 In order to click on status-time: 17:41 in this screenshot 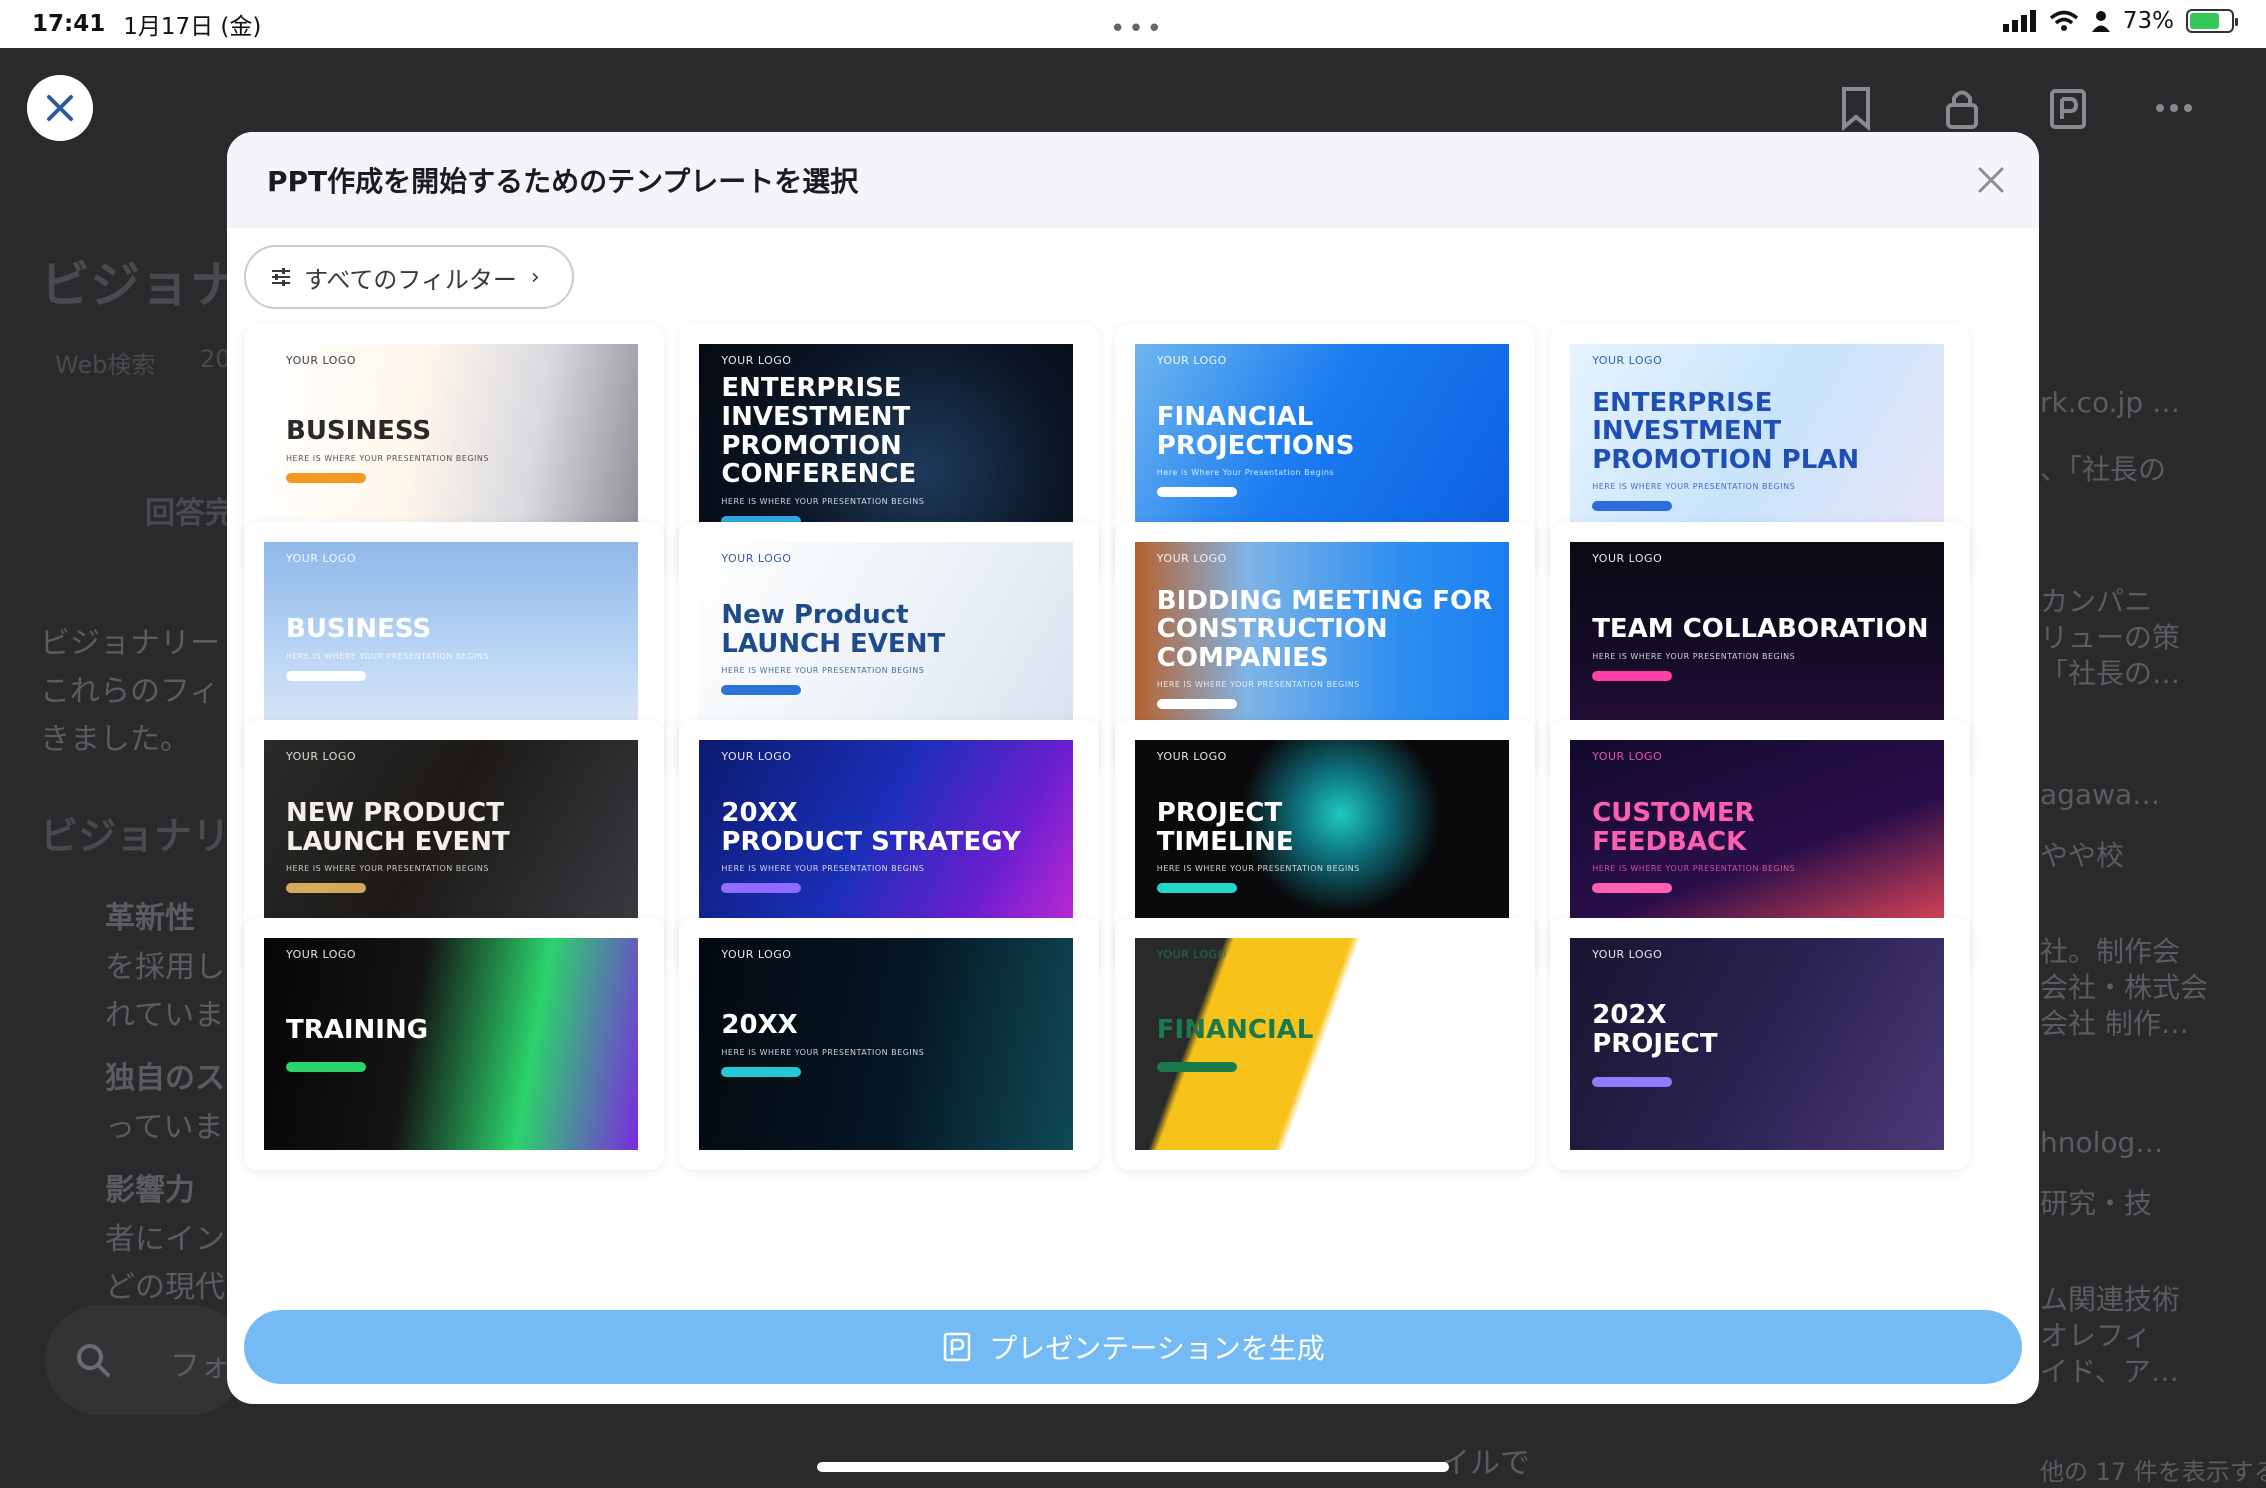, I will do `click(69, 24)`.